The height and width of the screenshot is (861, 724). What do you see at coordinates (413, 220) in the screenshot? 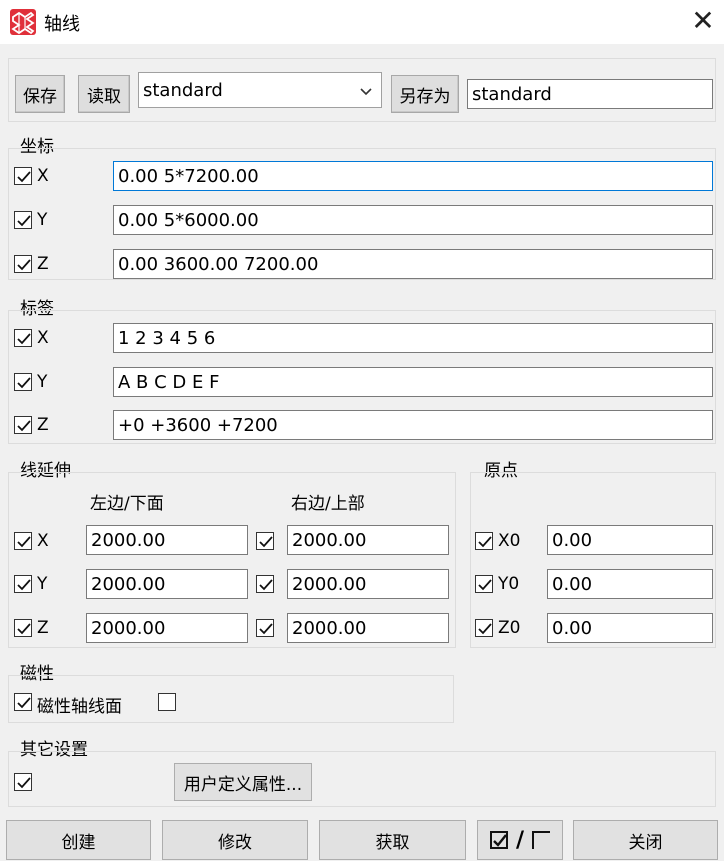
I see `coords-y-input: 0.00 5*6000.00` at bounding box center [413, 220].